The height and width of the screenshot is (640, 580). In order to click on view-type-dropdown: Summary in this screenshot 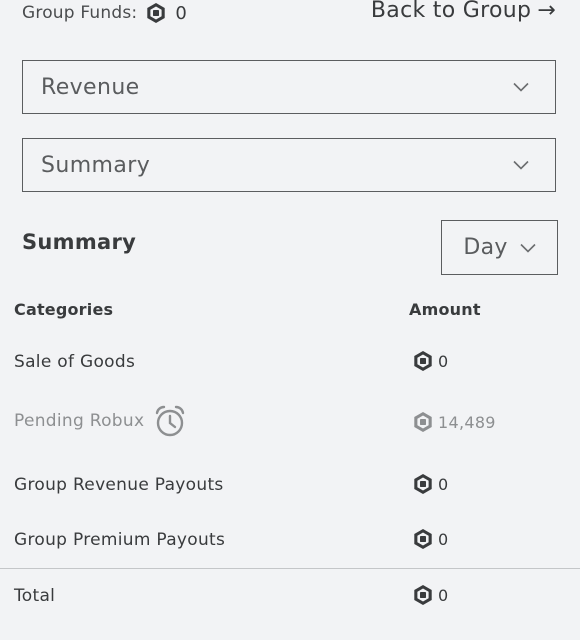, I will do `click(289, 165)`.